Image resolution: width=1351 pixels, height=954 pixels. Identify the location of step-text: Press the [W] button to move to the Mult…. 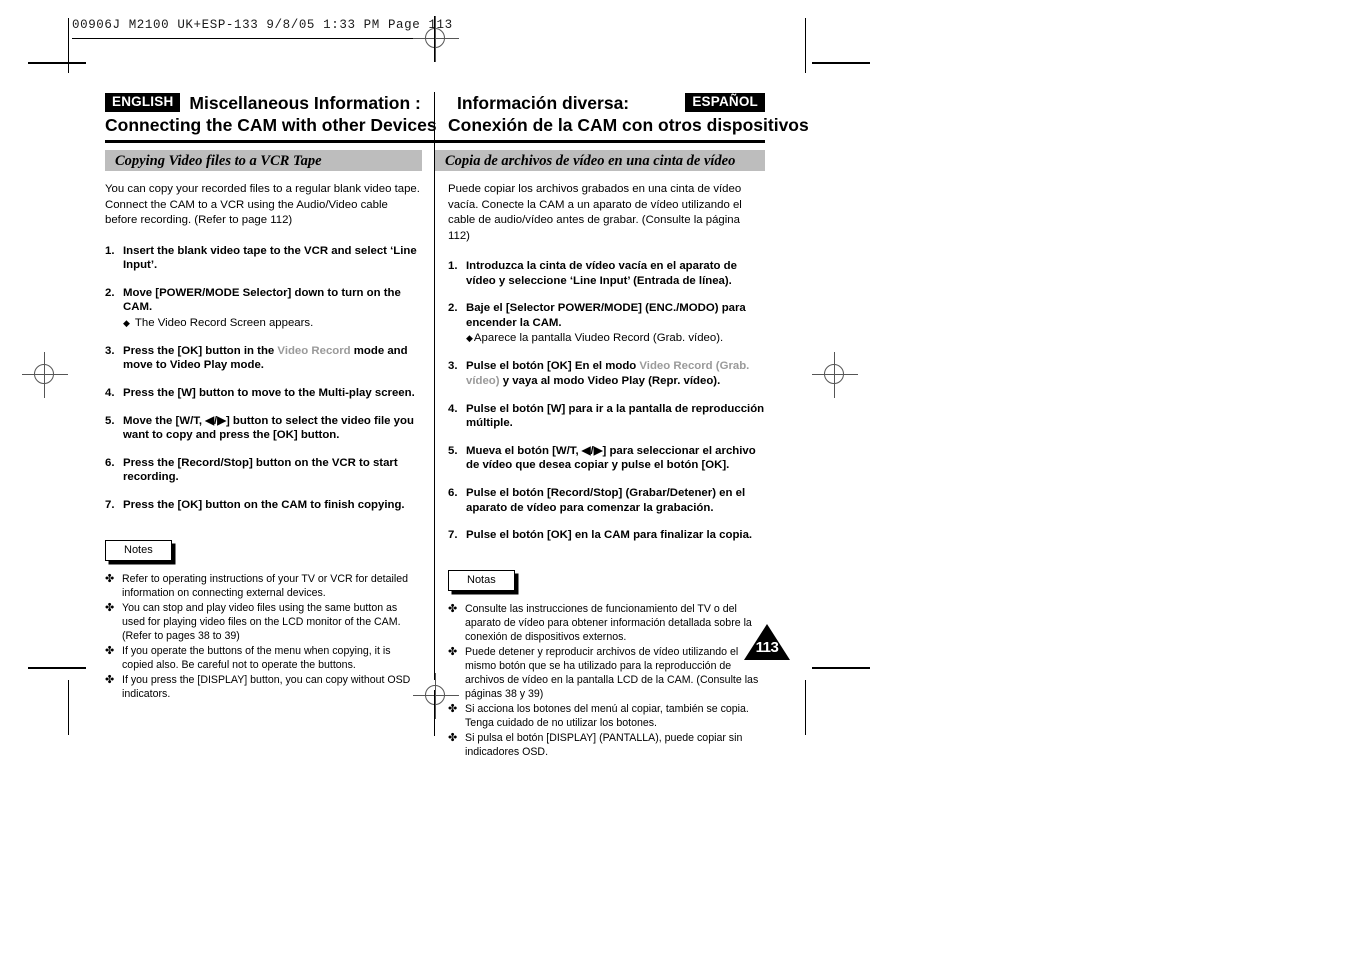
(269, 393).